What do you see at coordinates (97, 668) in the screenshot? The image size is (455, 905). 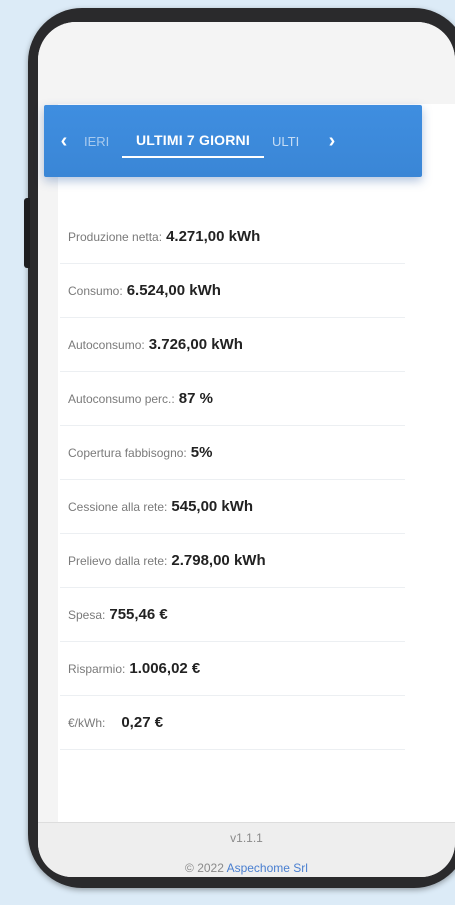 I see `stat-label: Risparmio:` at bounding box center [97, 668].